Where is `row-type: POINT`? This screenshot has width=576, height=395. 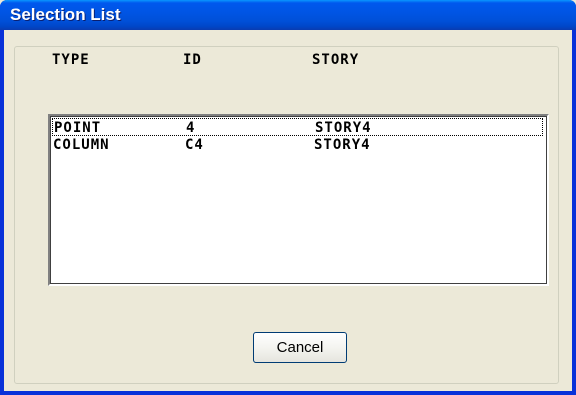 row-type: POINT is located at coordinates (78, 128).